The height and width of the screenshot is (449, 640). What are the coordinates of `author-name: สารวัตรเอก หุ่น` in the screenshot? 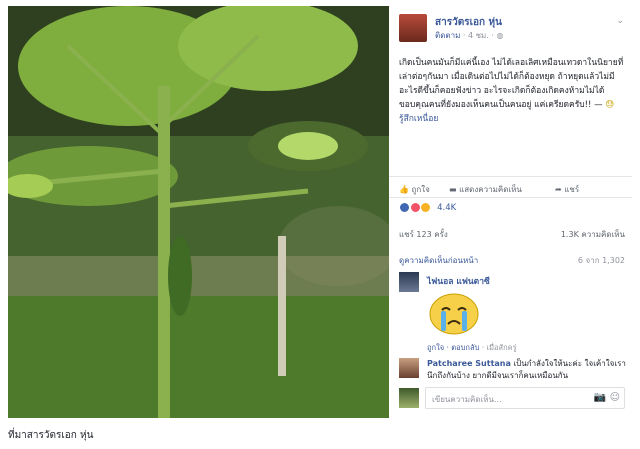 It's located at (468, 22).